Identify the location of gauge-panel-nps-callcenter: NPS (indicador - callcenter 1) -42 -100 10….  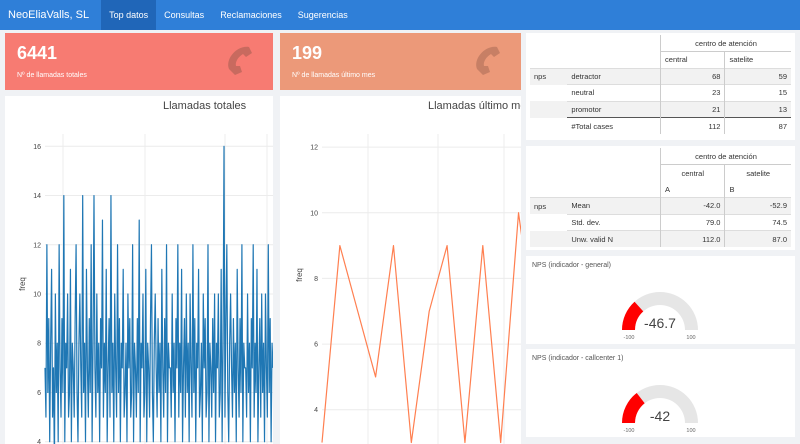
(660, 393).